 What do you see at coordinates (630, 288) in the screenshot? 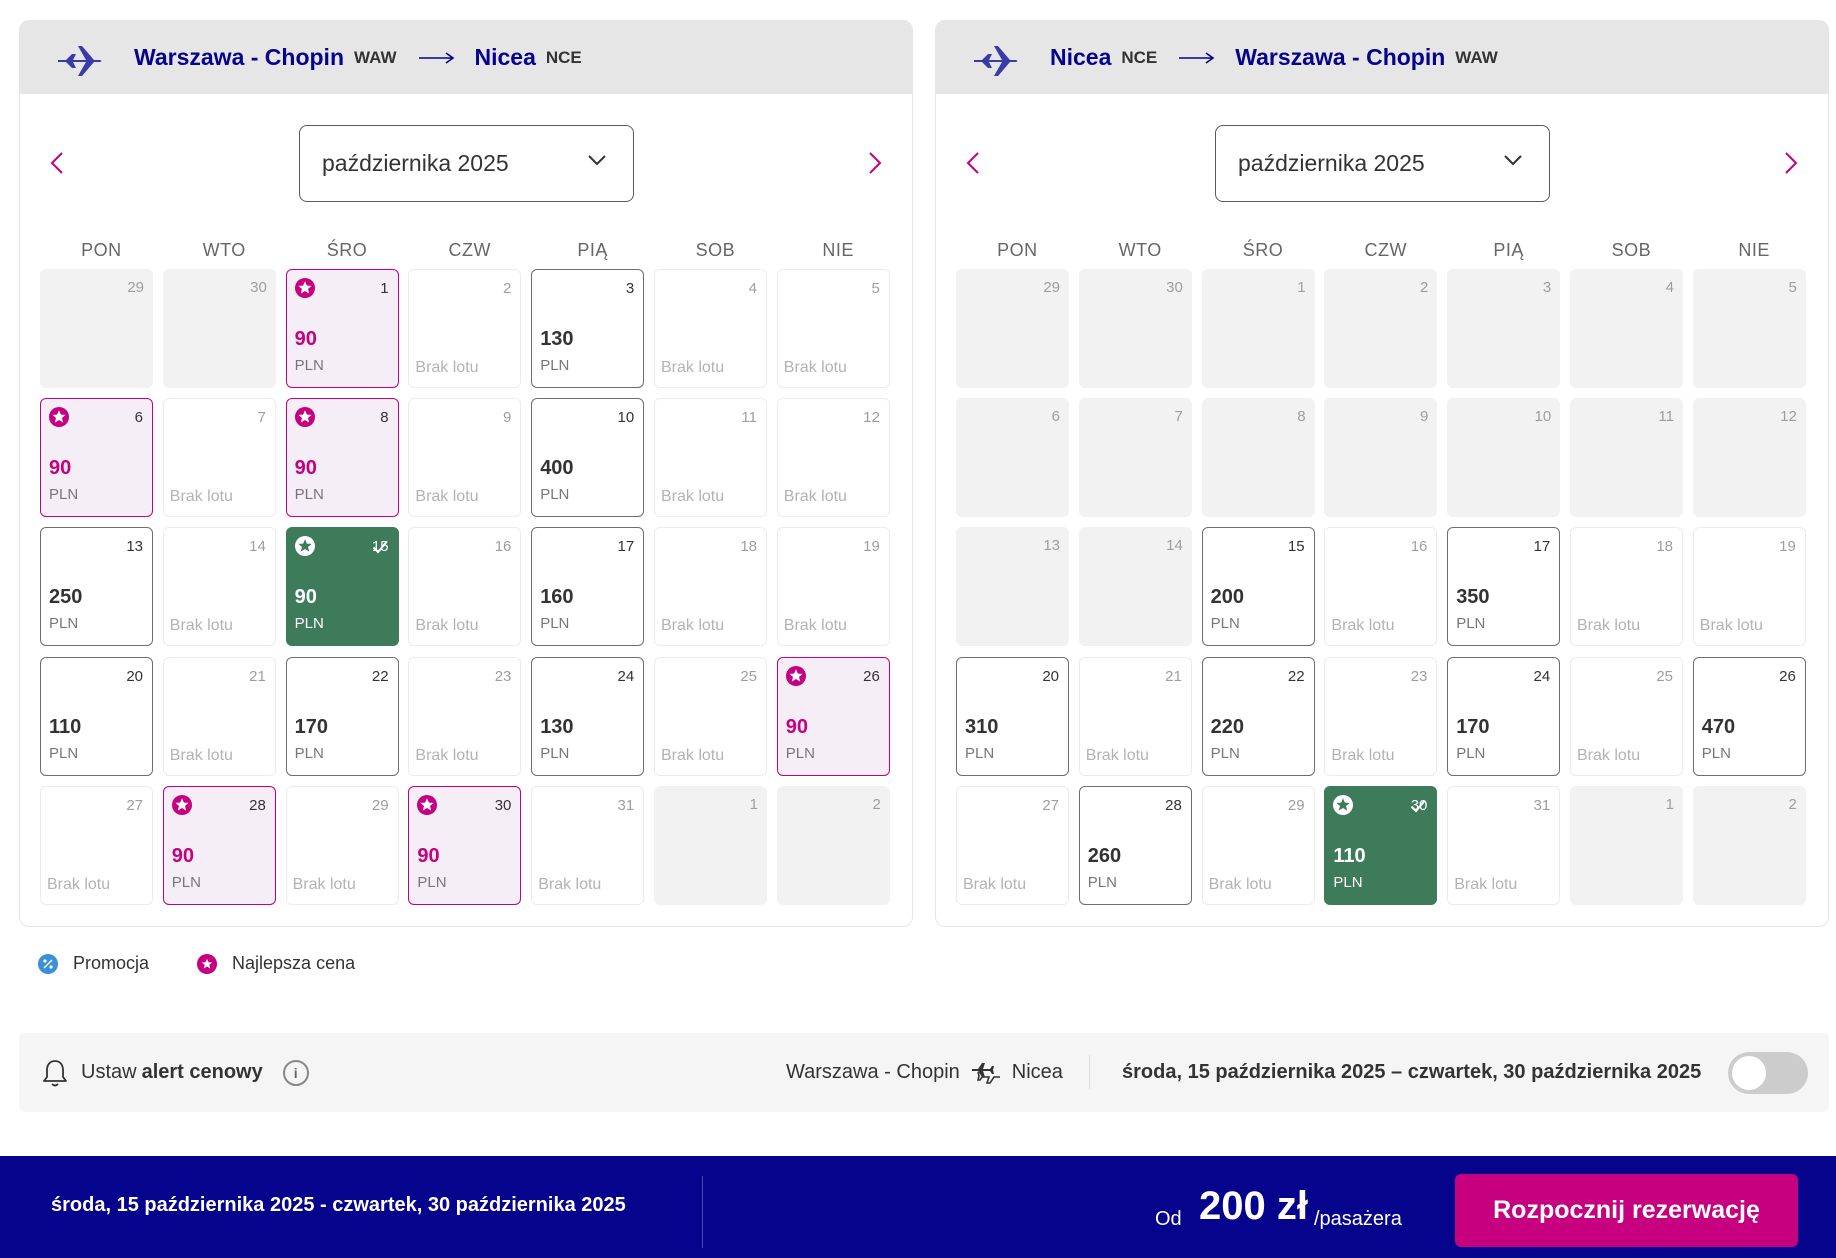
I see `day-number: 3` at bounding box center [630, 288].